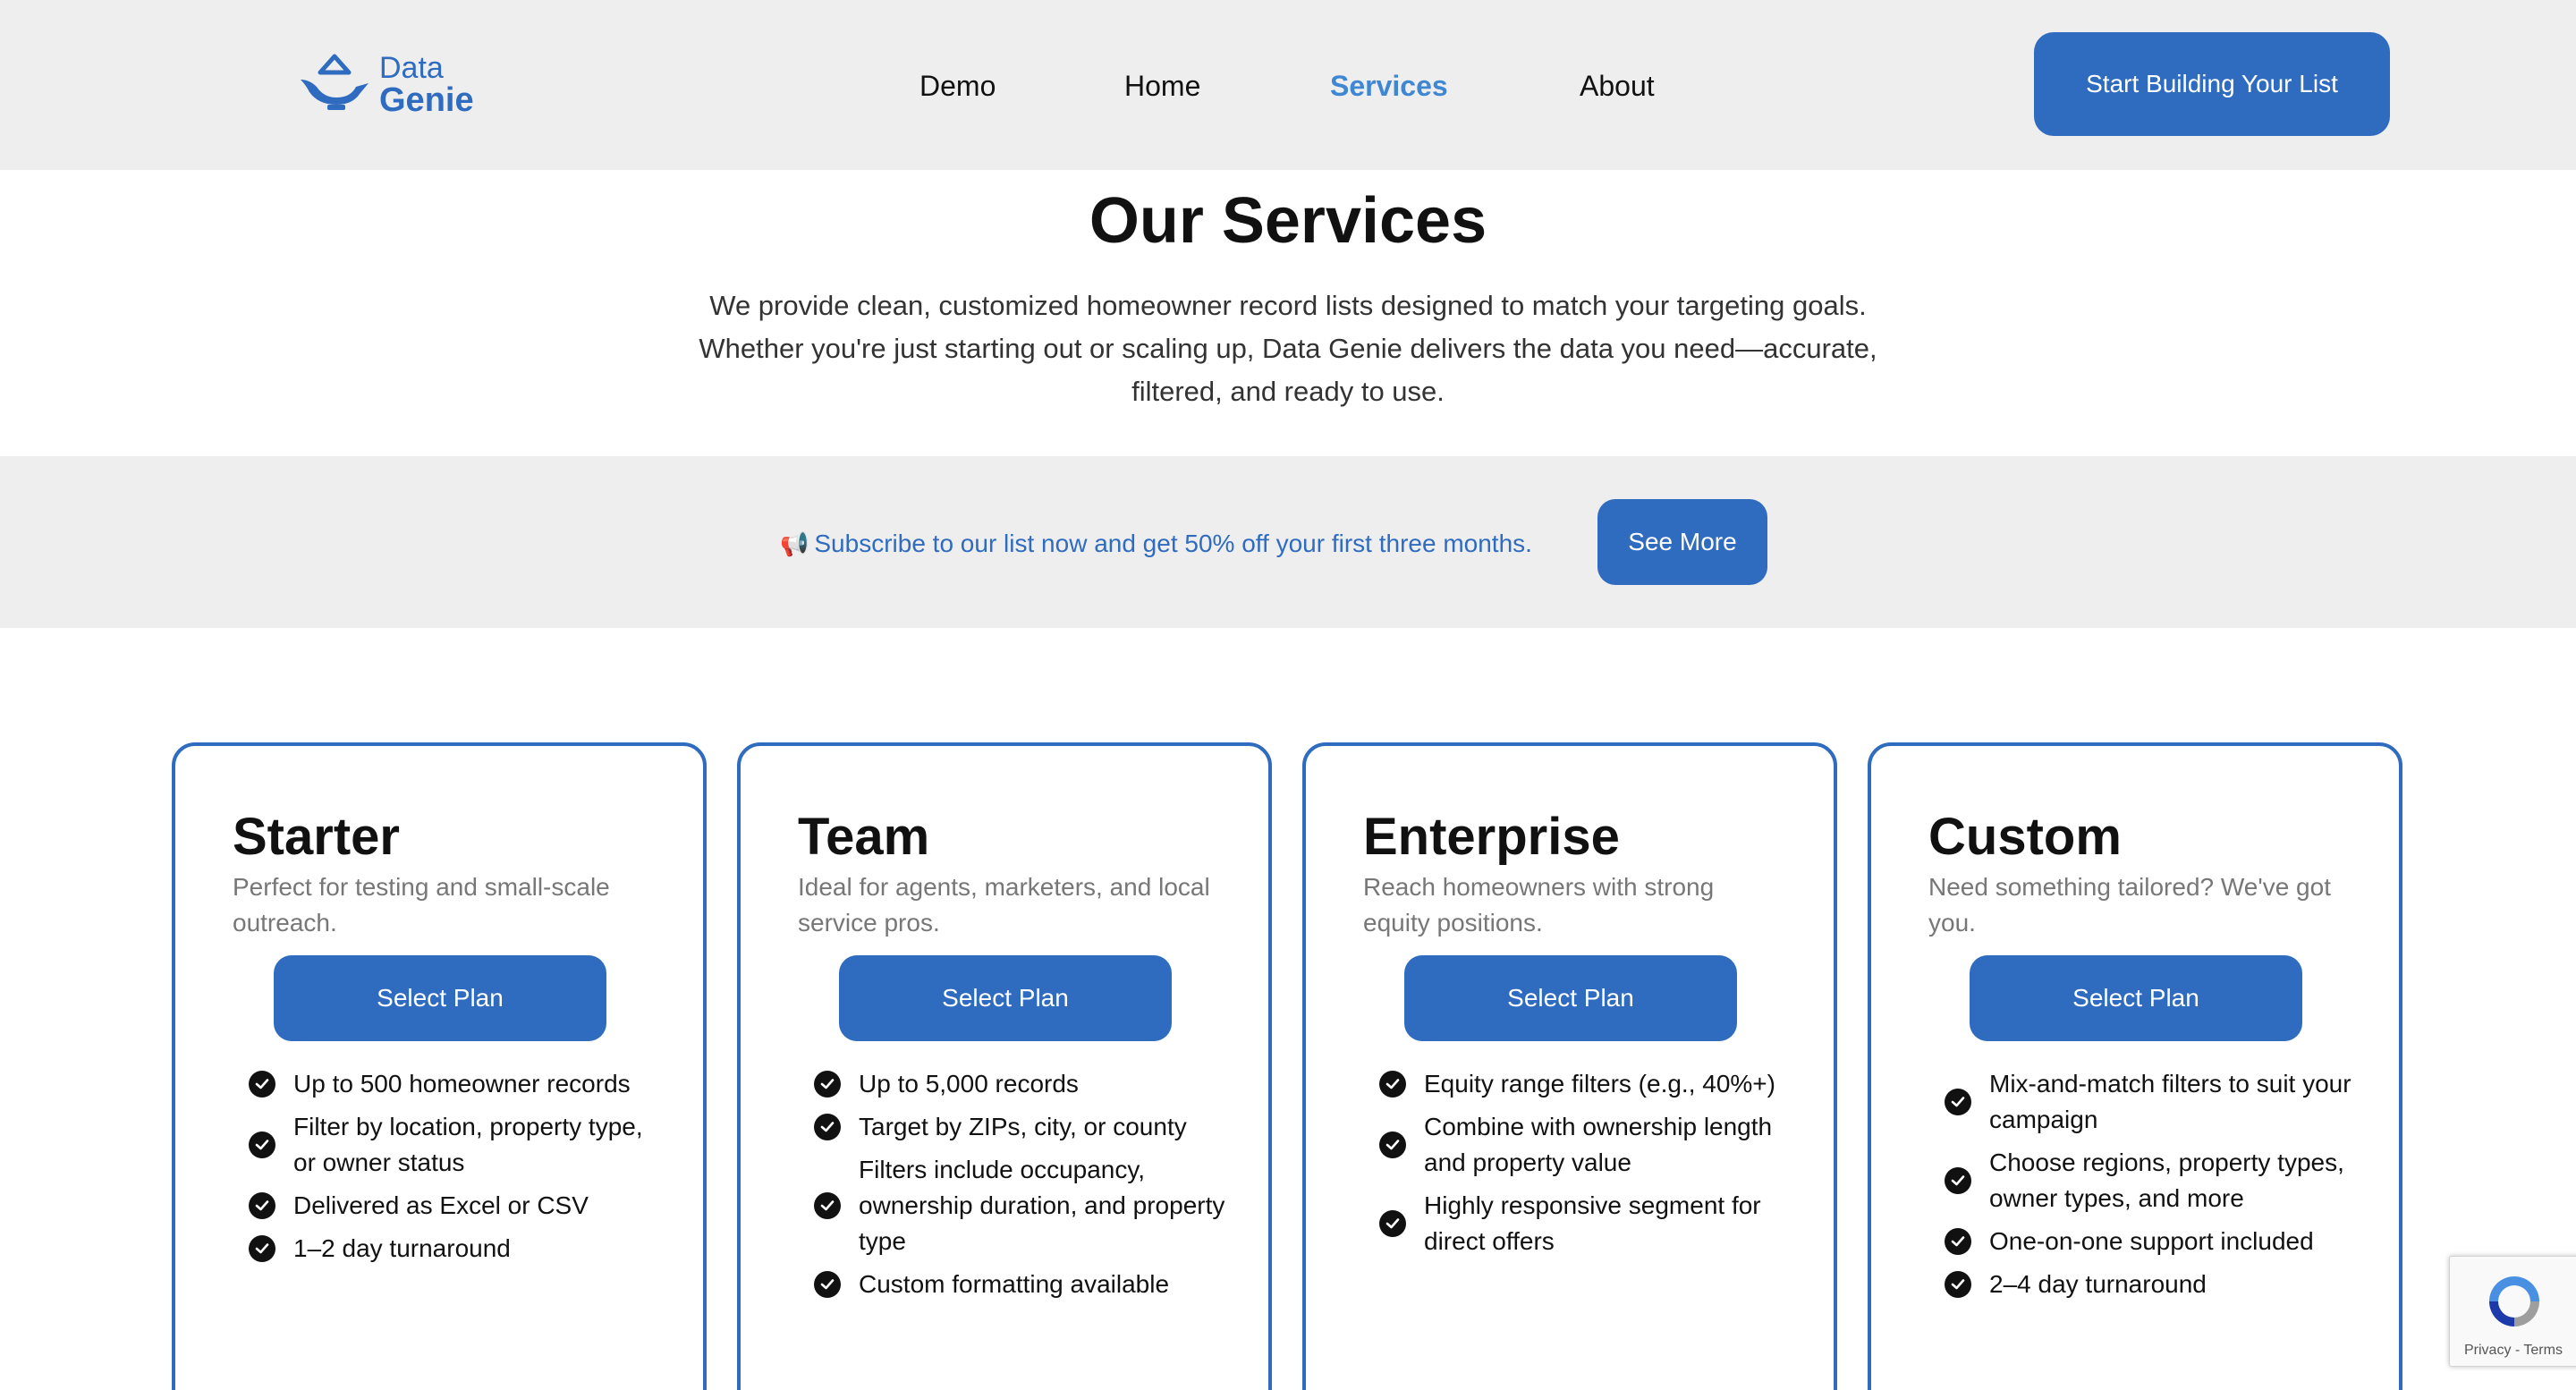  What do you see at coordinates (2513, 1351) in the screenshot?
I see `recaptcha-privacy-terms: Privacy - Terms` at bounding box center [2513, 1351].